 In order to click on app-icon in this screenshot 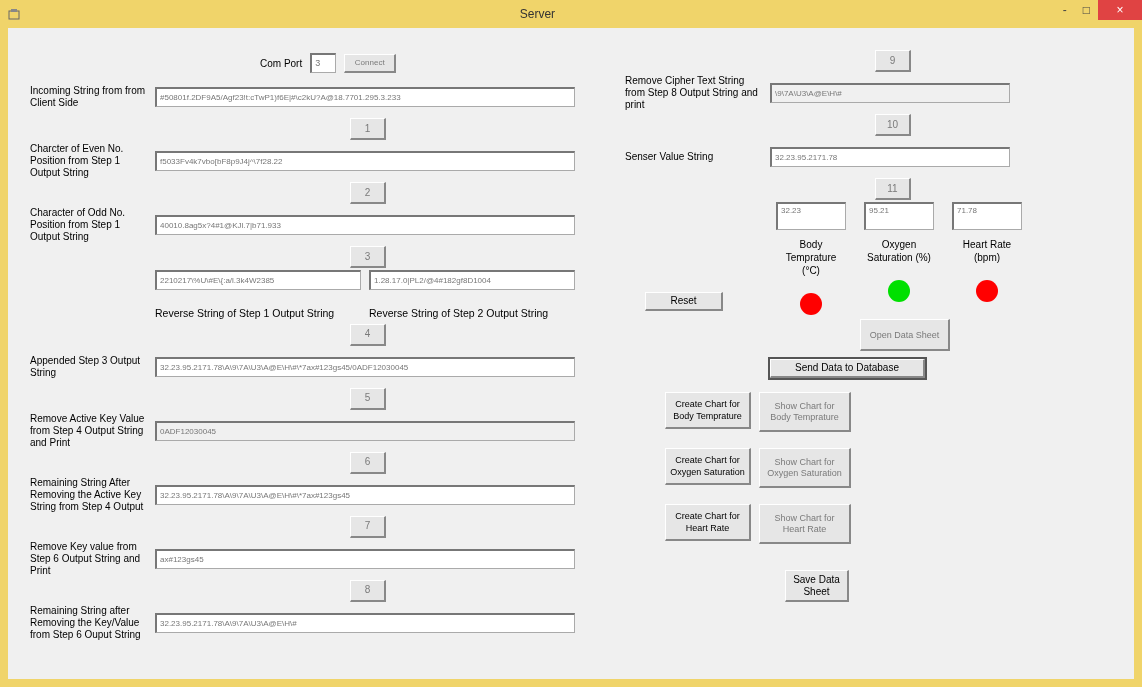, I will do `click(14, 14)`.